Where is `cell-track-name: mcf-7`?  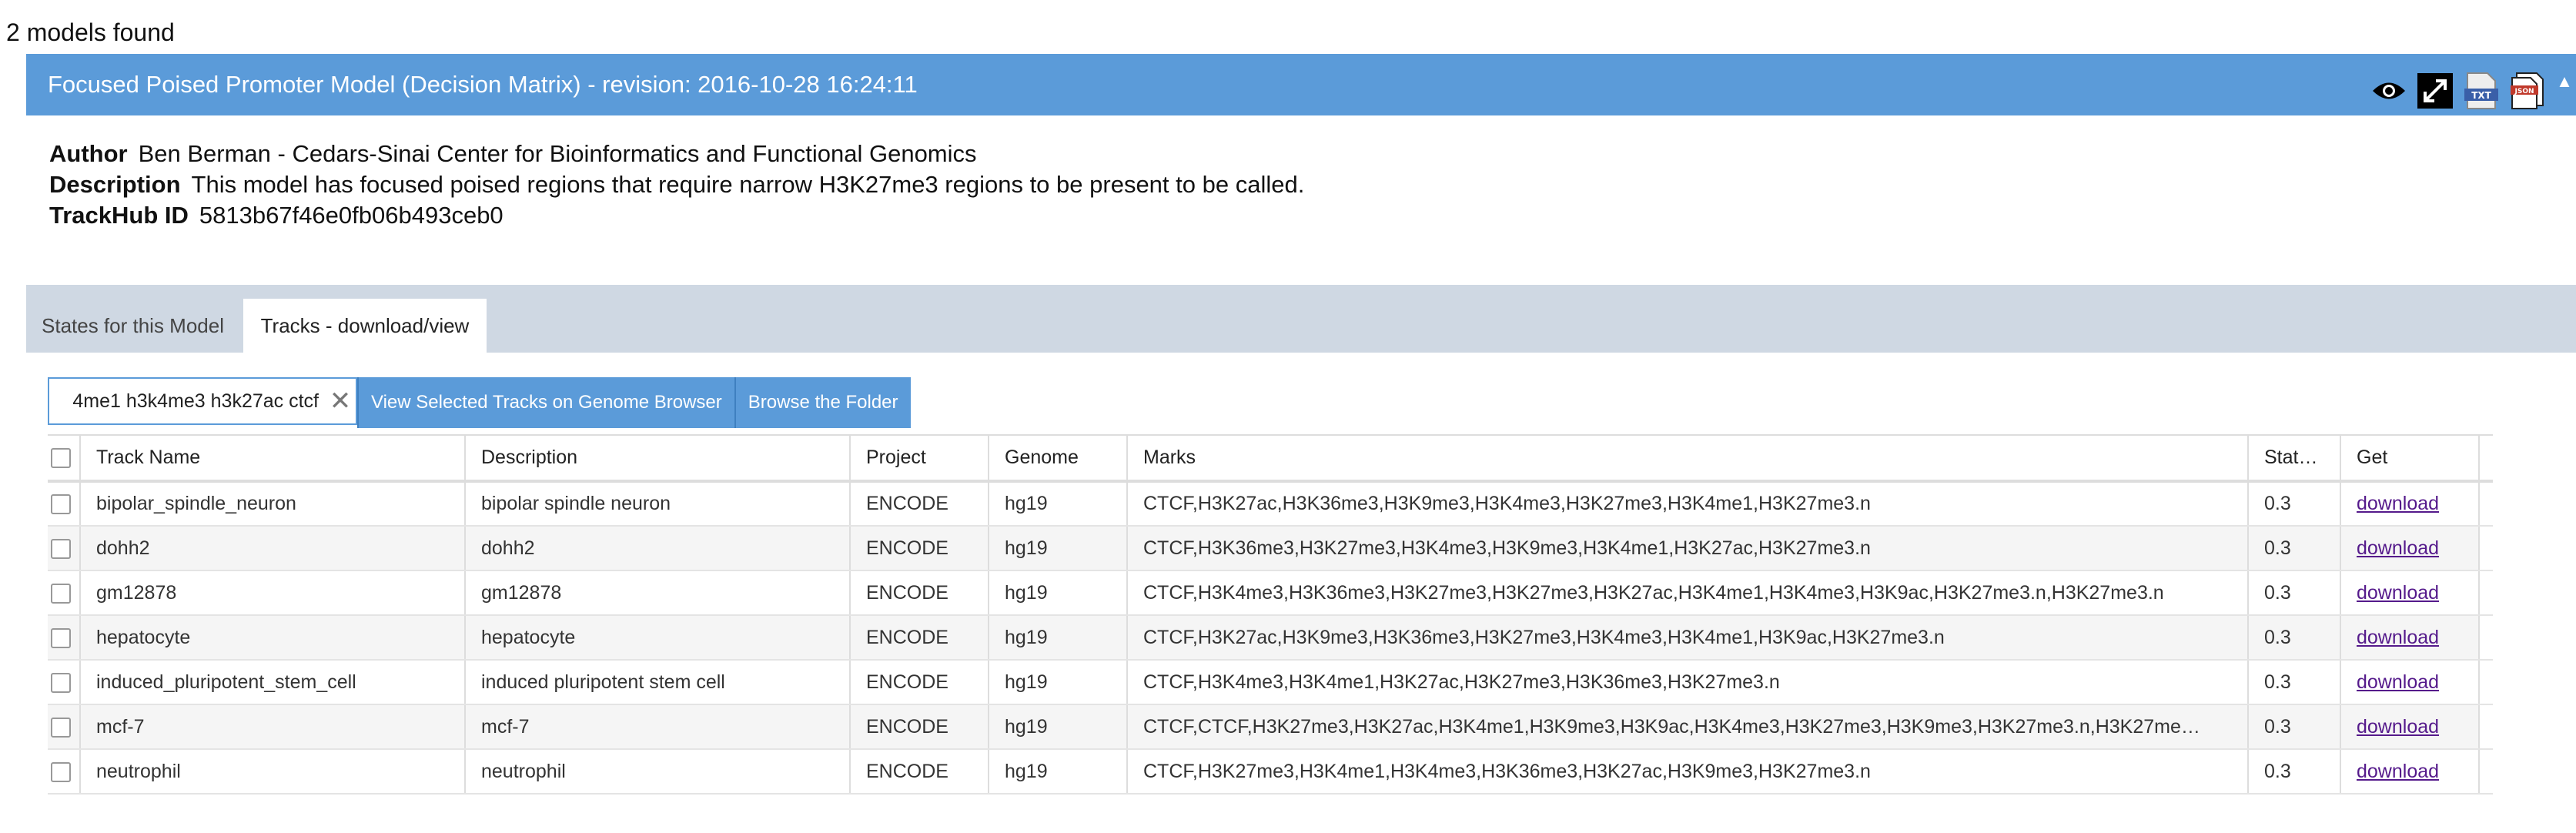
cell-track-name: mcf-7 is located at coordinates (273, 727).